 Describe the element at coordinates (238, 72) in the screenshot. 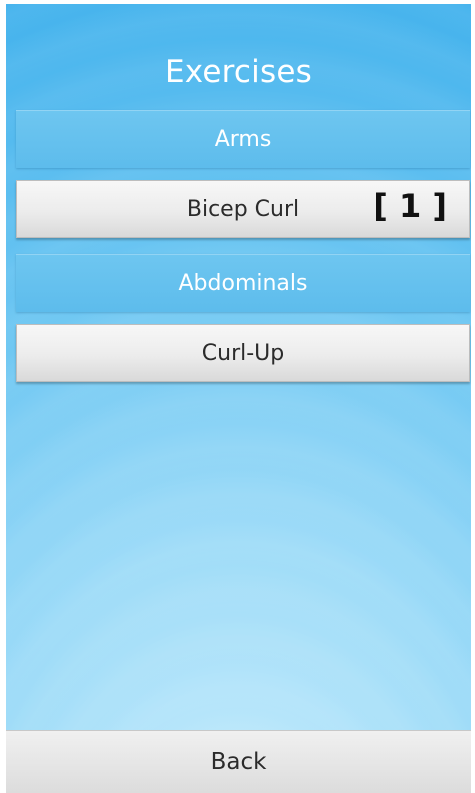

I see `page-title: Exercises` at that location.